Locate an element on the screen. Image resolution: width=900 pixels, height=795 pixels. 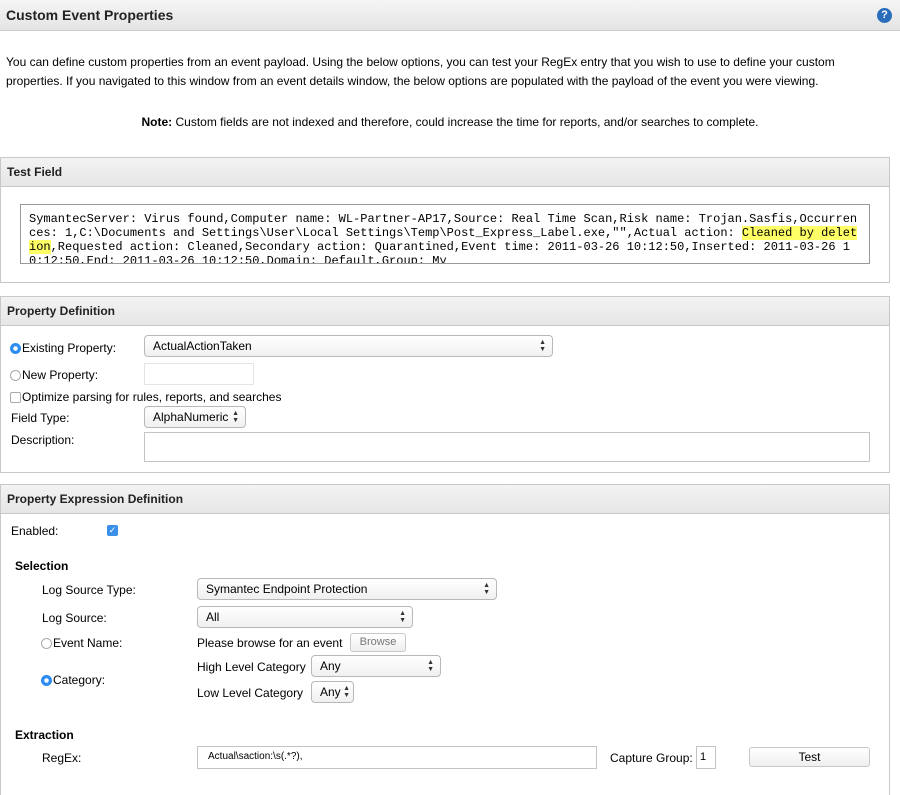
event-name-radio is located at coordinates (46, 643).